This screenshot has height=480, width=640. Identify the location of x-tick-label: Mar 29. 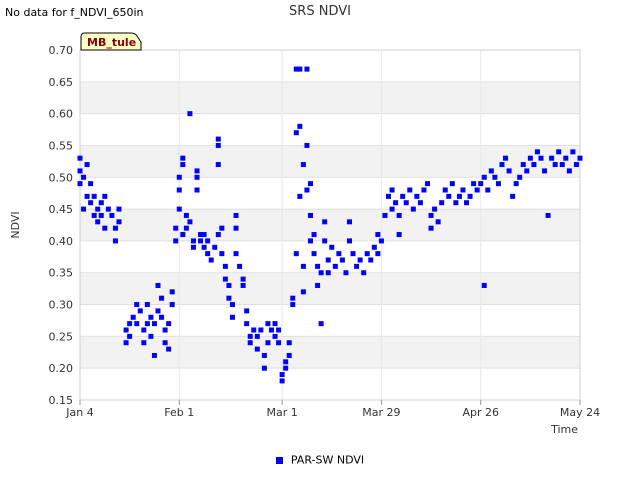
(381, 412).